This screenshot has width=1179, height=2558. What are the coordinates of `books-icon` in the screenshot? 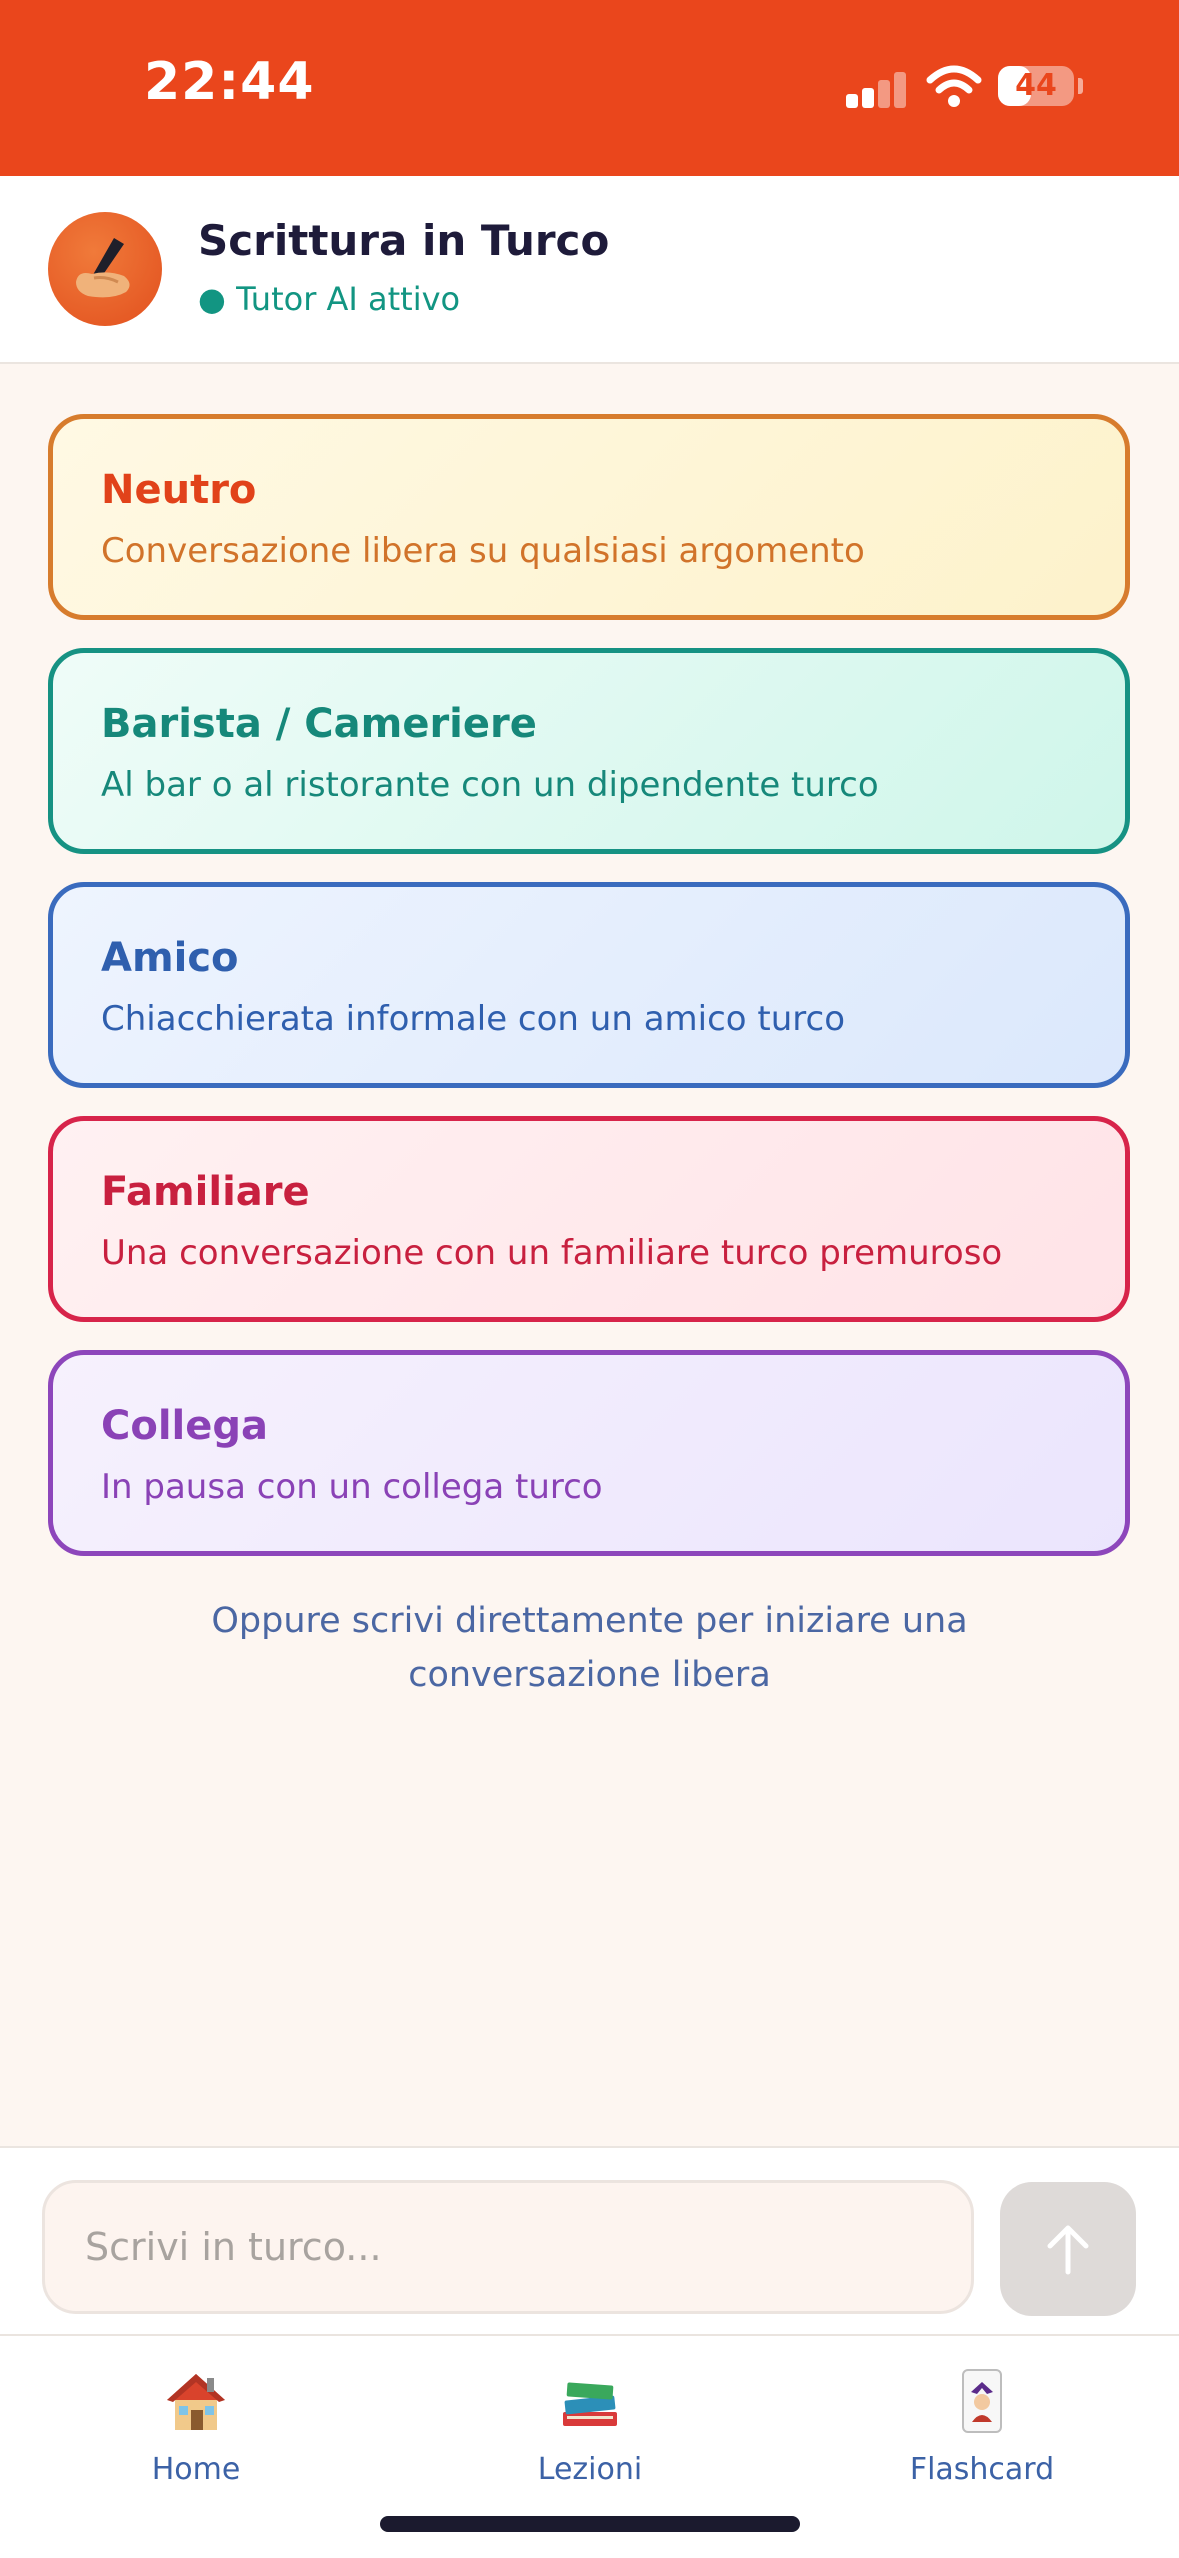 It's located at (590, 2404).